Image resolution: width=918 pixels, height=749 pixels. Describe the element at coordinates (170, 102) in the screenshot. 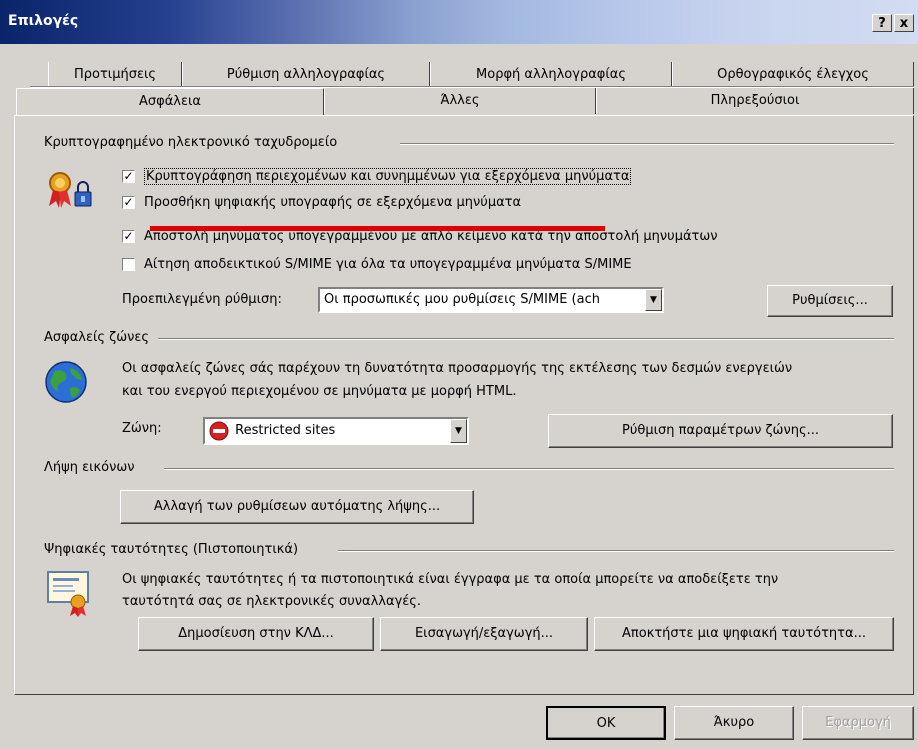

I see `tab-security: Ασφάλεια` at that location.